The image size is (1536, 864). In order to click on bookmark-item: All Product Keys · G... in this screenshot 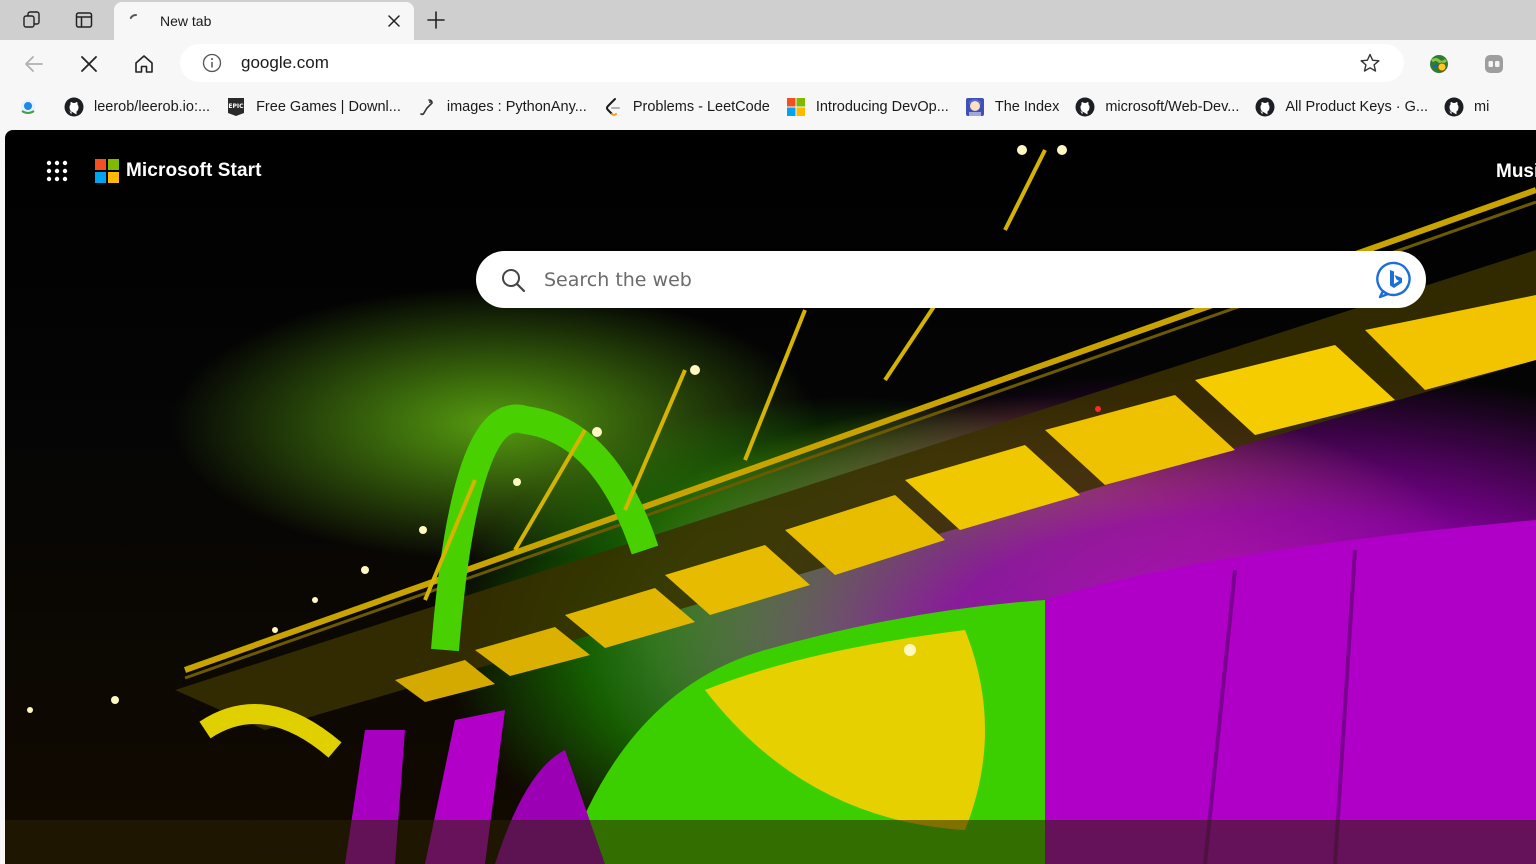, I will do `click(1344, 107)`.